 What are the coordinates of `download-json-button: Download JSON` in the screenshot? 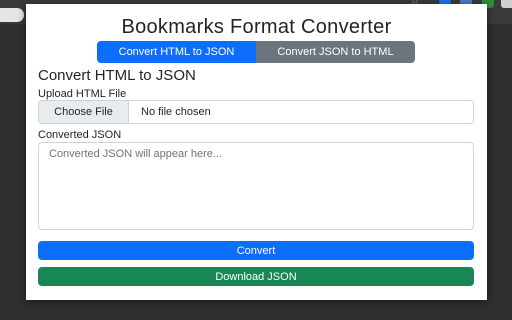 It's located at (256, 276).